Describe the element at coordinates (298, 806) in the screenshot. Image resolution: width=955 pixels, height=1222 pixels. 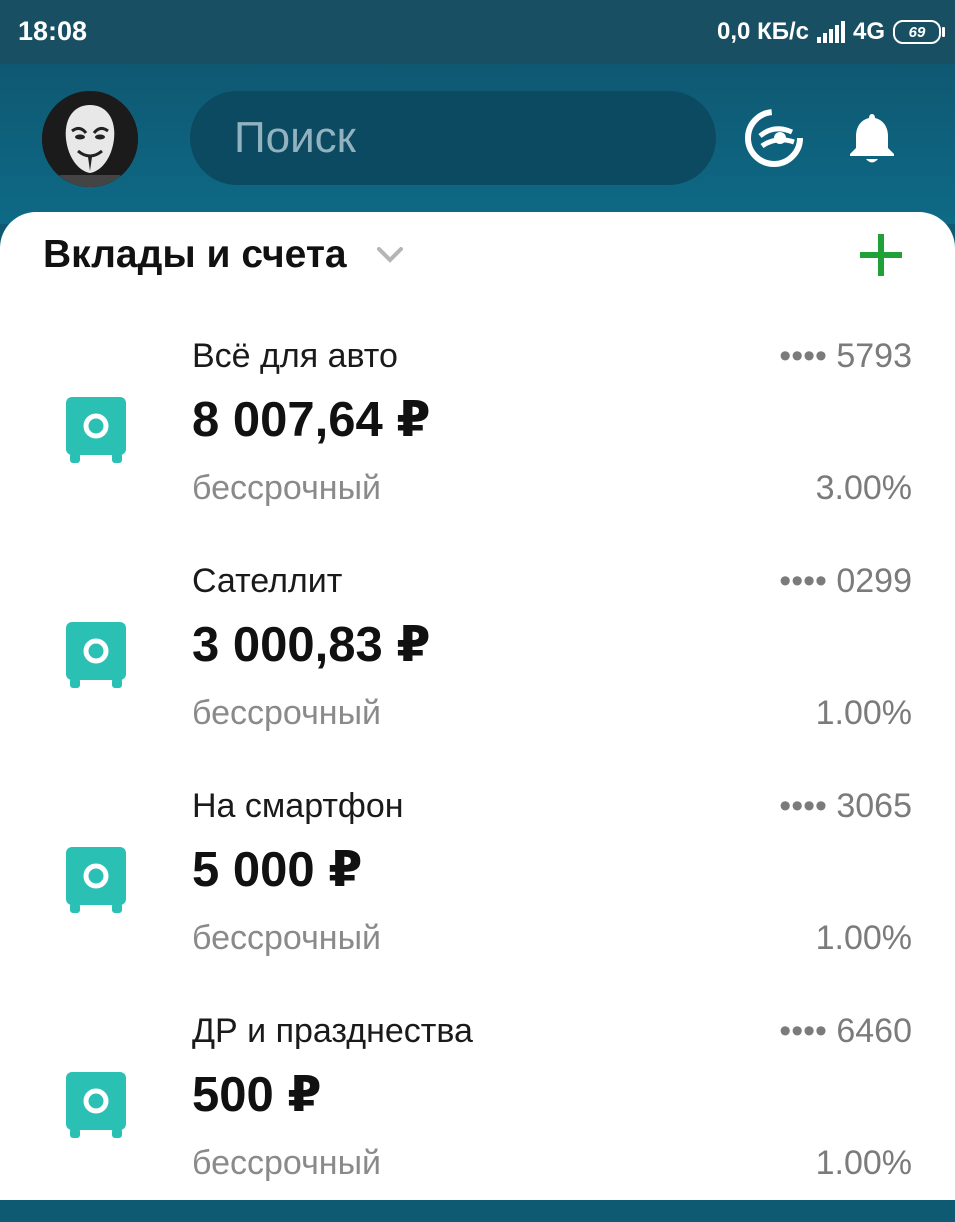
I see `account-name: На смартфон` at that location.